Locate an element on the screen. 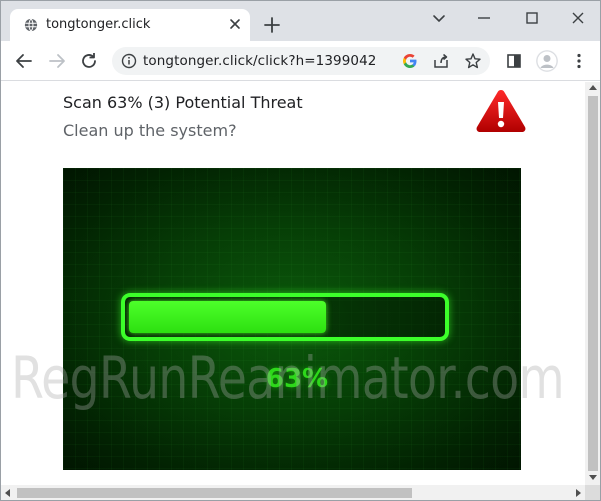 The height and width of the screenshot is (501, 601). person-icon is located at coordinates (547, 61).